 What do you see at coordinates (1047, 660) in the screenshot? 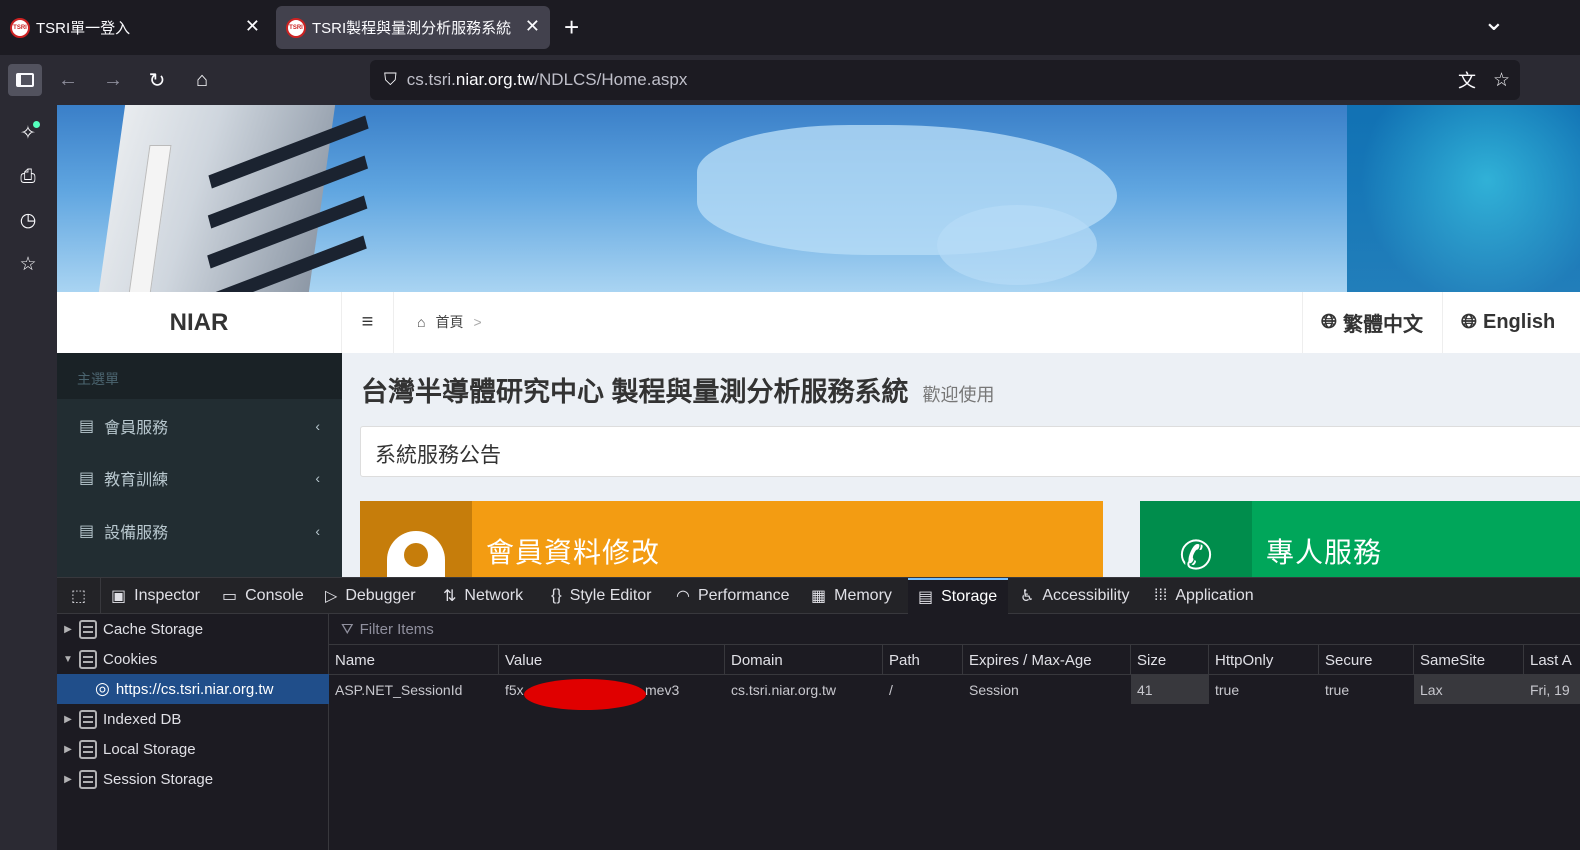
I see `col-expires: Expires / Max-Age` at bounding box center [1047, 660].